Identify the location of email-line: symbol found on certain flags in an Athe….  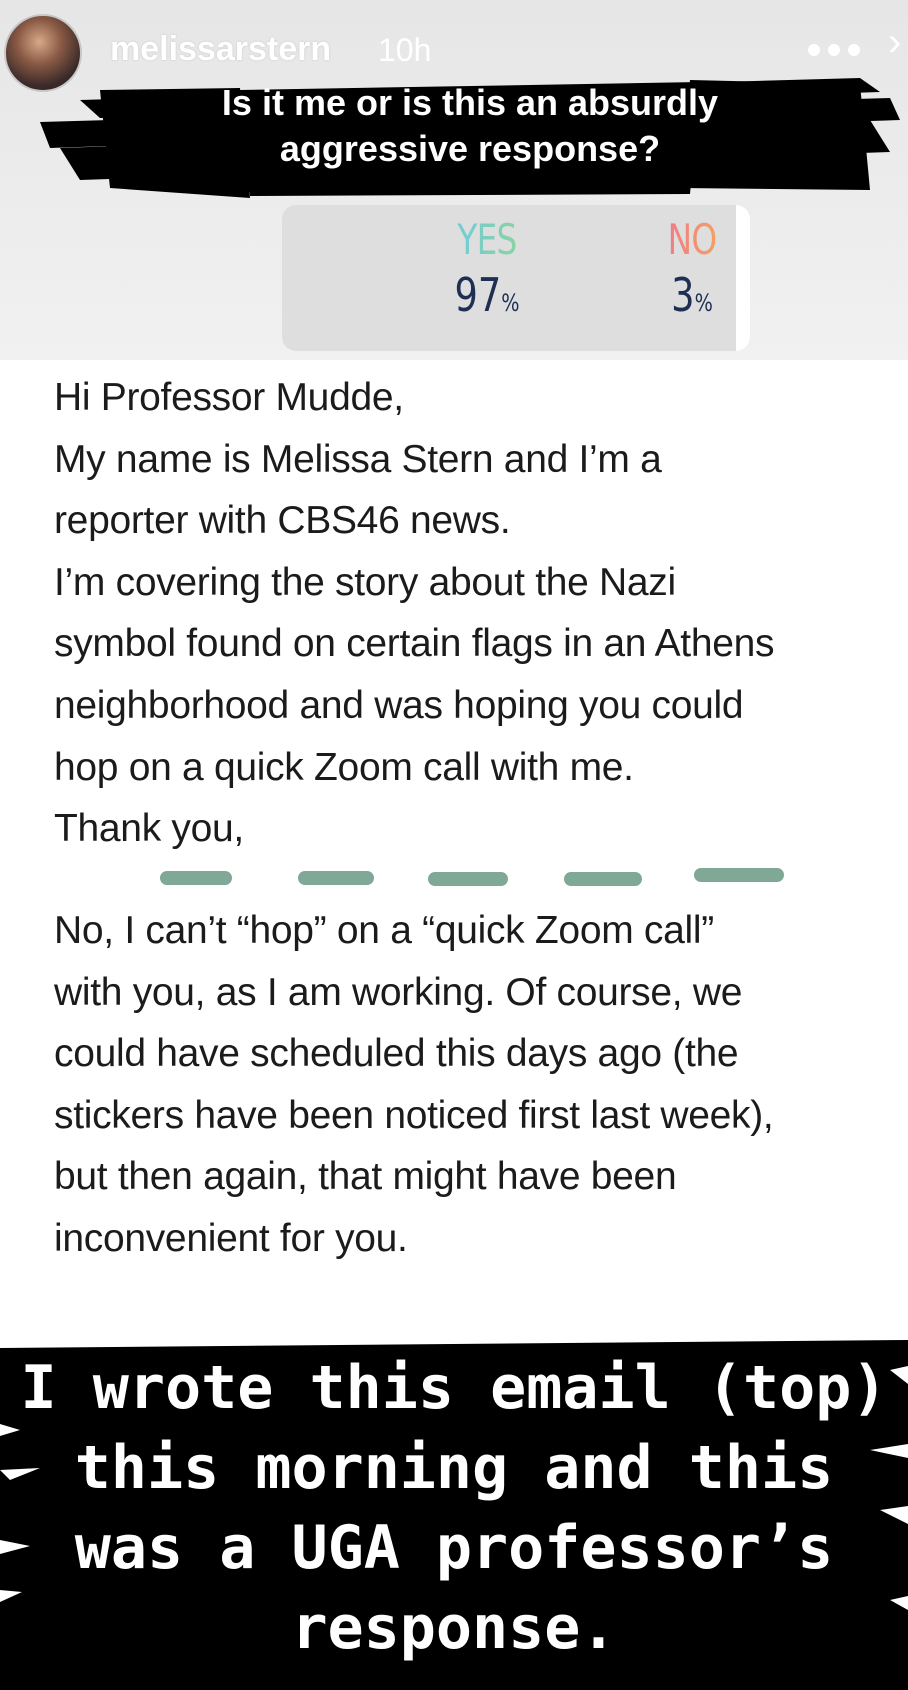
(414, 644).